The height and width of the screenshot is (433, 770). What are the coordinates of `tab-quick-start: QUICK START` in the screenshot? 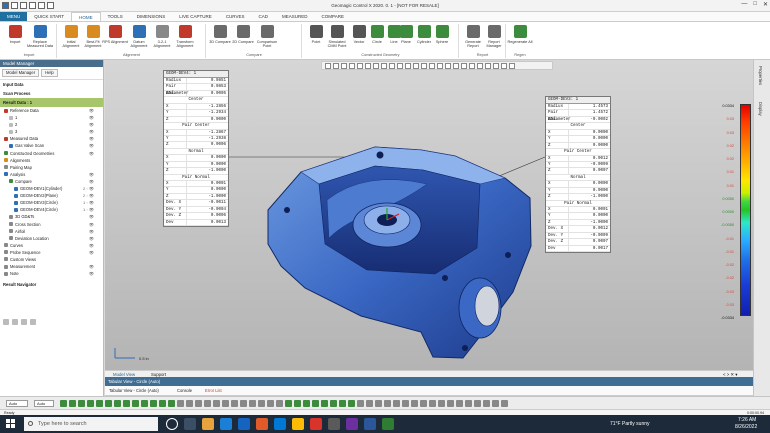 It's located at (49, 16).